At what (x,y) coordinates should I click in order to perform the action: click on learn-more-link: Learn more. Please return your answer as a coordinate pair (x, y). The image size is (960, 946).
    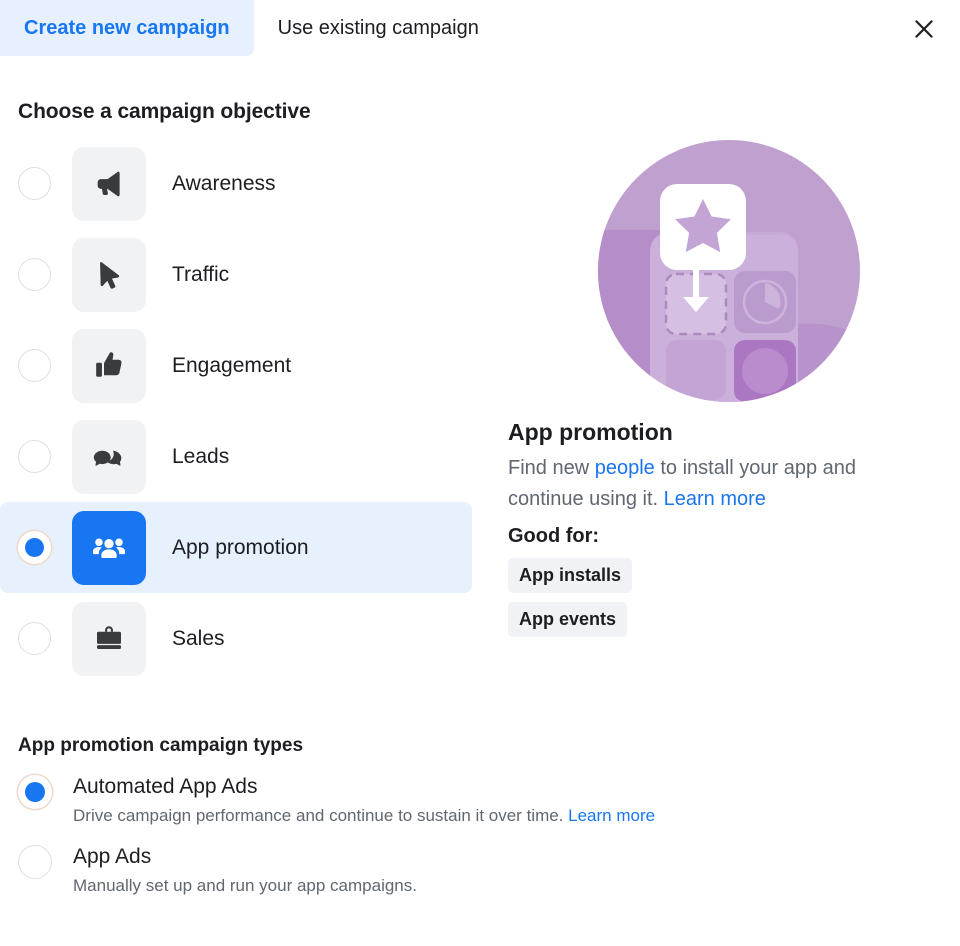
    Looking at the image, I should click on (715, 499).